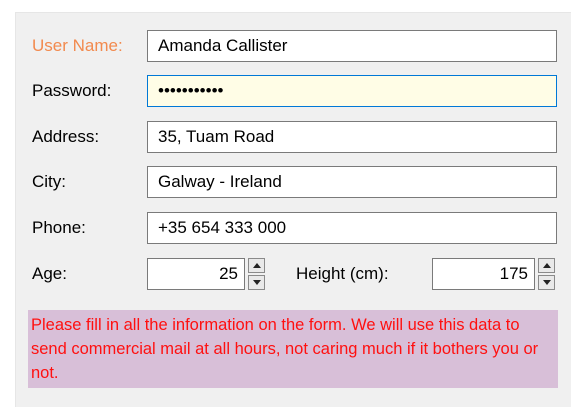  Describe the element at coordinates (342, 273) in the screenshot. I see `height-label: Height (cm):` at that location.